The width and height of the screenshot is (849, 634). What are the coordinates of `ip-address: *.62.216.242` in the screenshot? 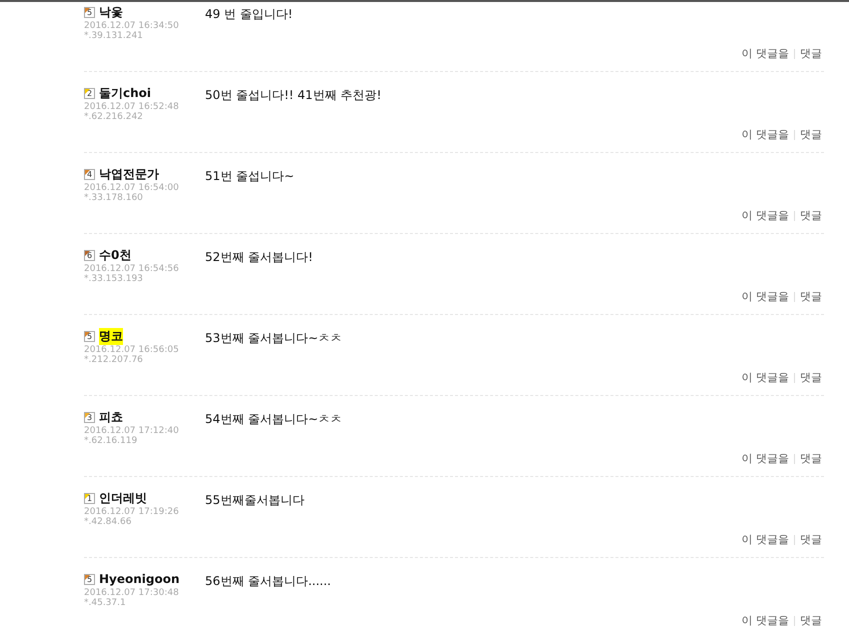 It's located at (114, 117).